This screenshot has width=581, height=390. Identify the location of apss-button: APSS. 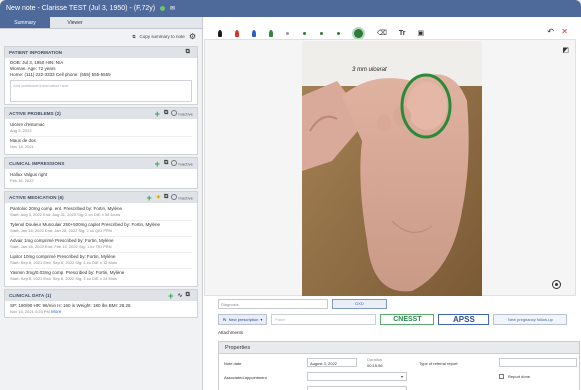
(464, 319).